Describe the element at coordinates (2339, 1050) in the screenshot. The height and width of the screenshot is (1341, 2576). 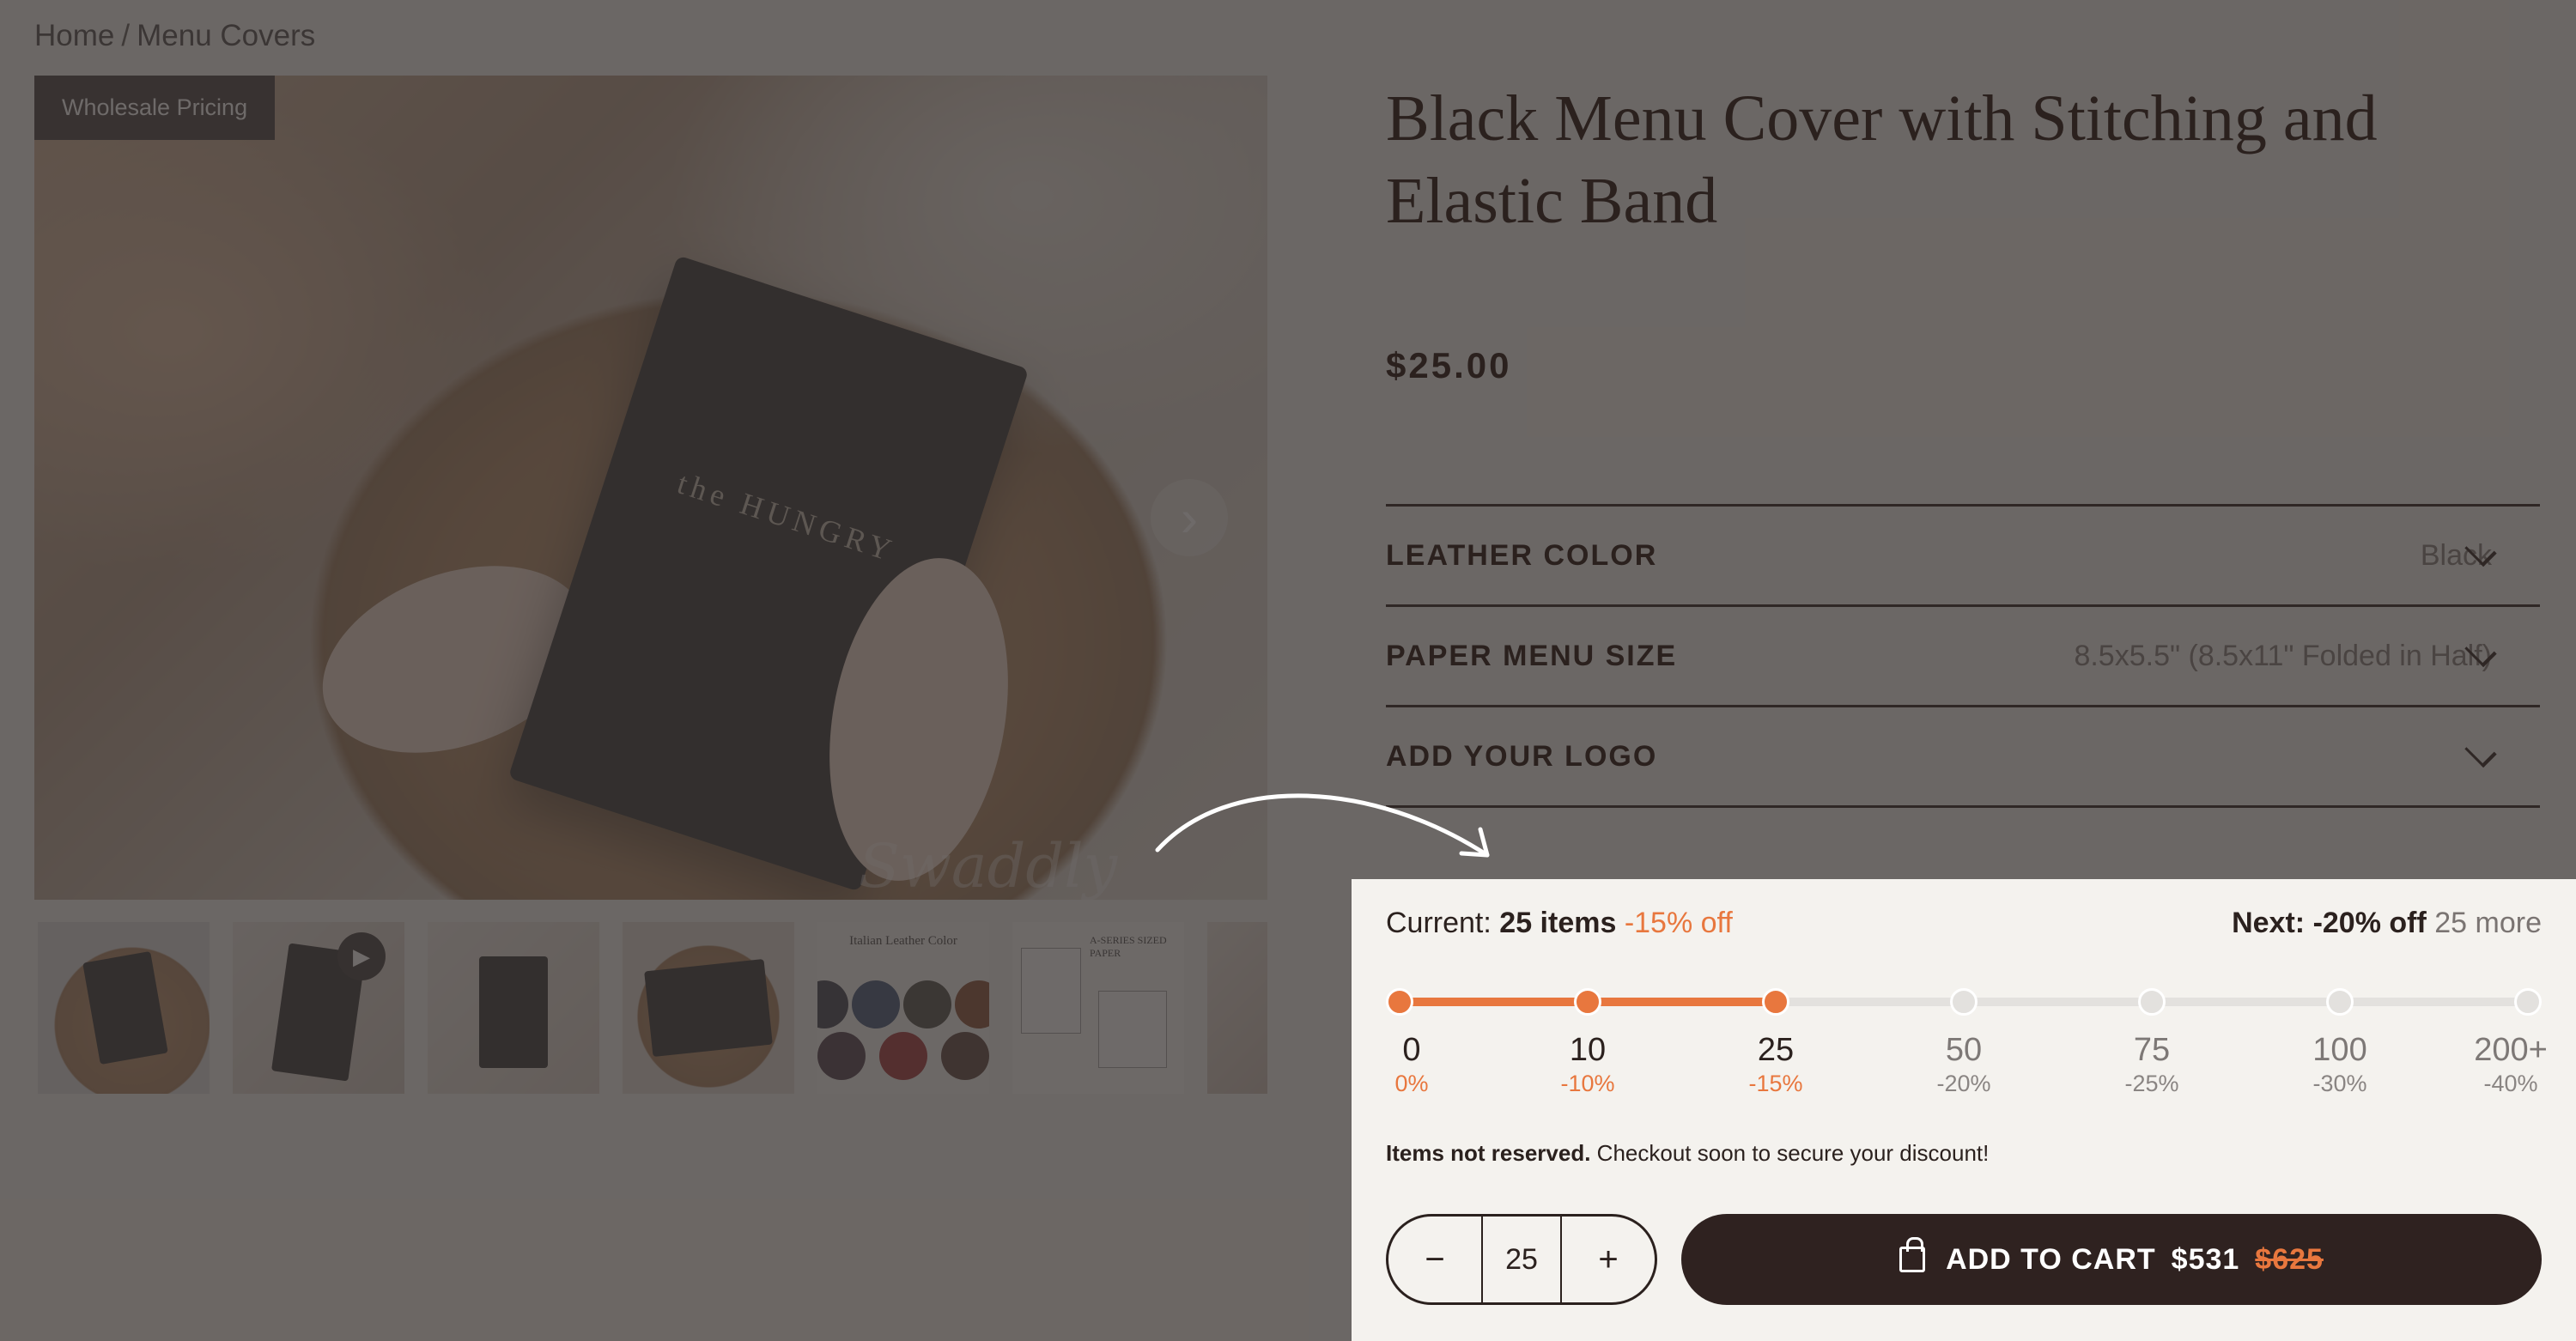
I see `tier-quantity: 100` at that location.